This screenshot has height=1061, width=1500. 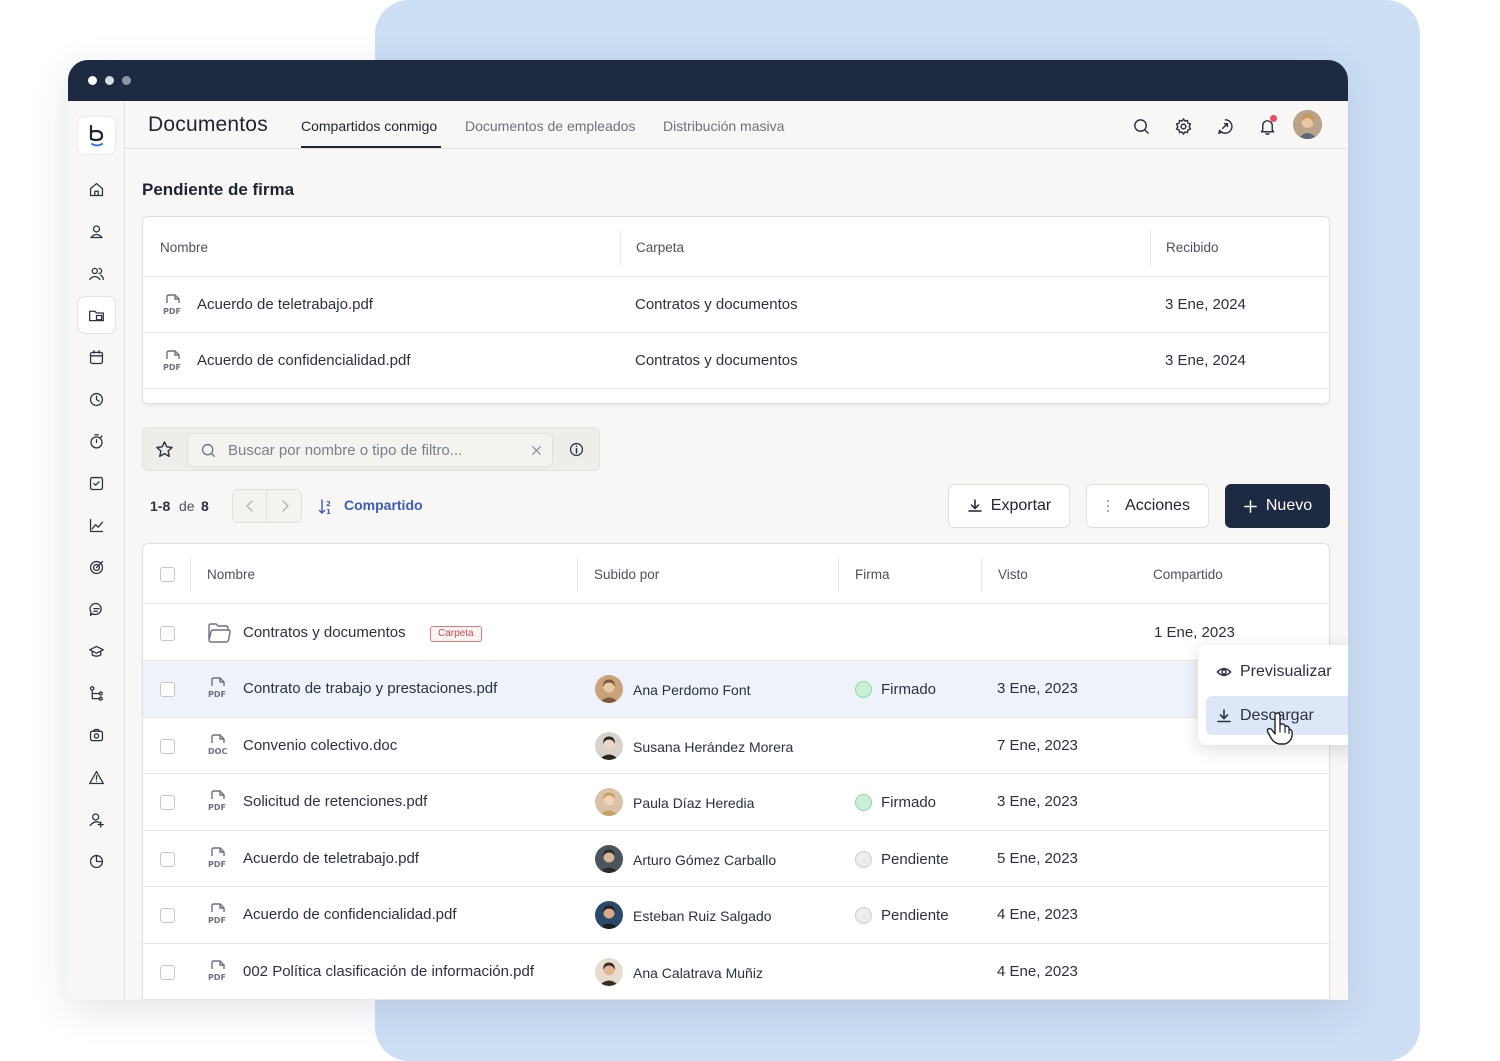 What do you see at coordinates (218, 858) in the screenshot?
I see `pdf-file-icon: PDF` at bounding box center [218, 858].